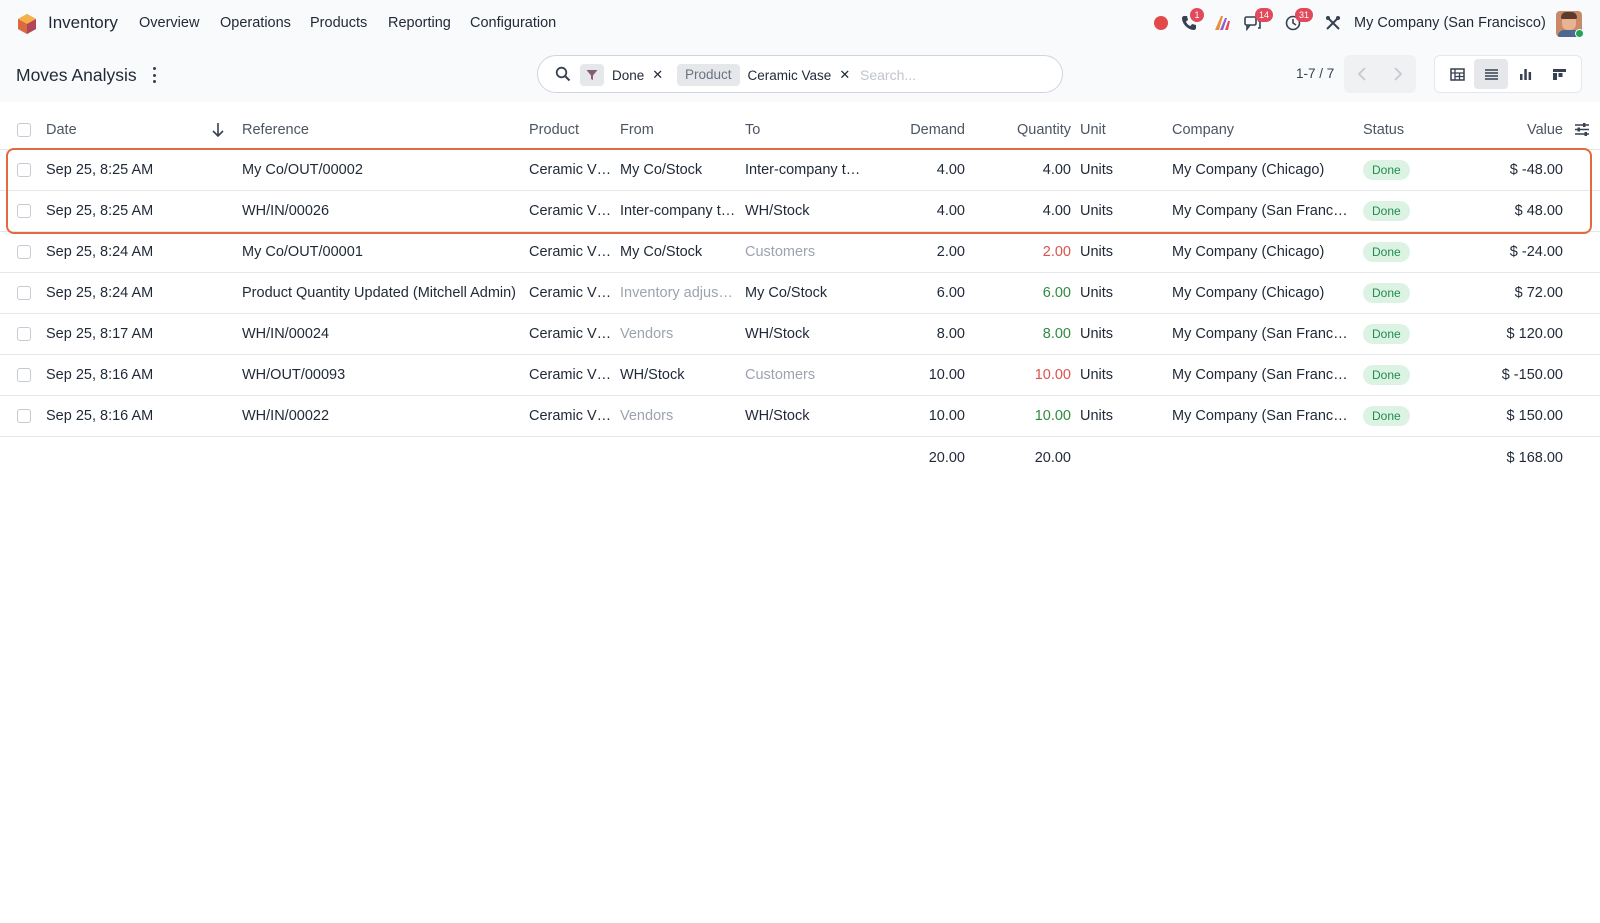 The width and height of the screenshot is (1600, 923). I want to click on online-status-icon, so click(1579, 33).